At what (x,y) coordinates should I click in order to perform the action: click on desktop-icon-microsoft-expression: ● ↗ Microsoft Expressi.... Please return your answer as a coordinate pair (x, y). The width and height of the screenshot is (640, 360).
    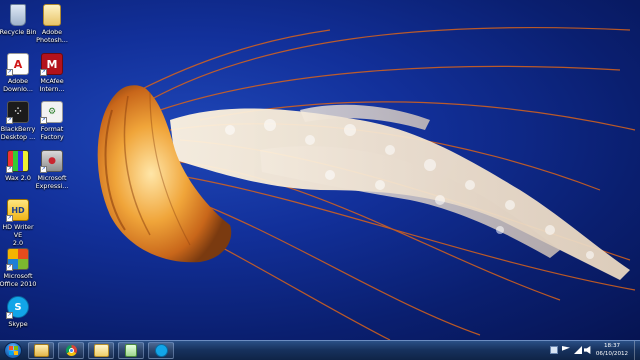
    Looking at the image, I should click on (52, 170).